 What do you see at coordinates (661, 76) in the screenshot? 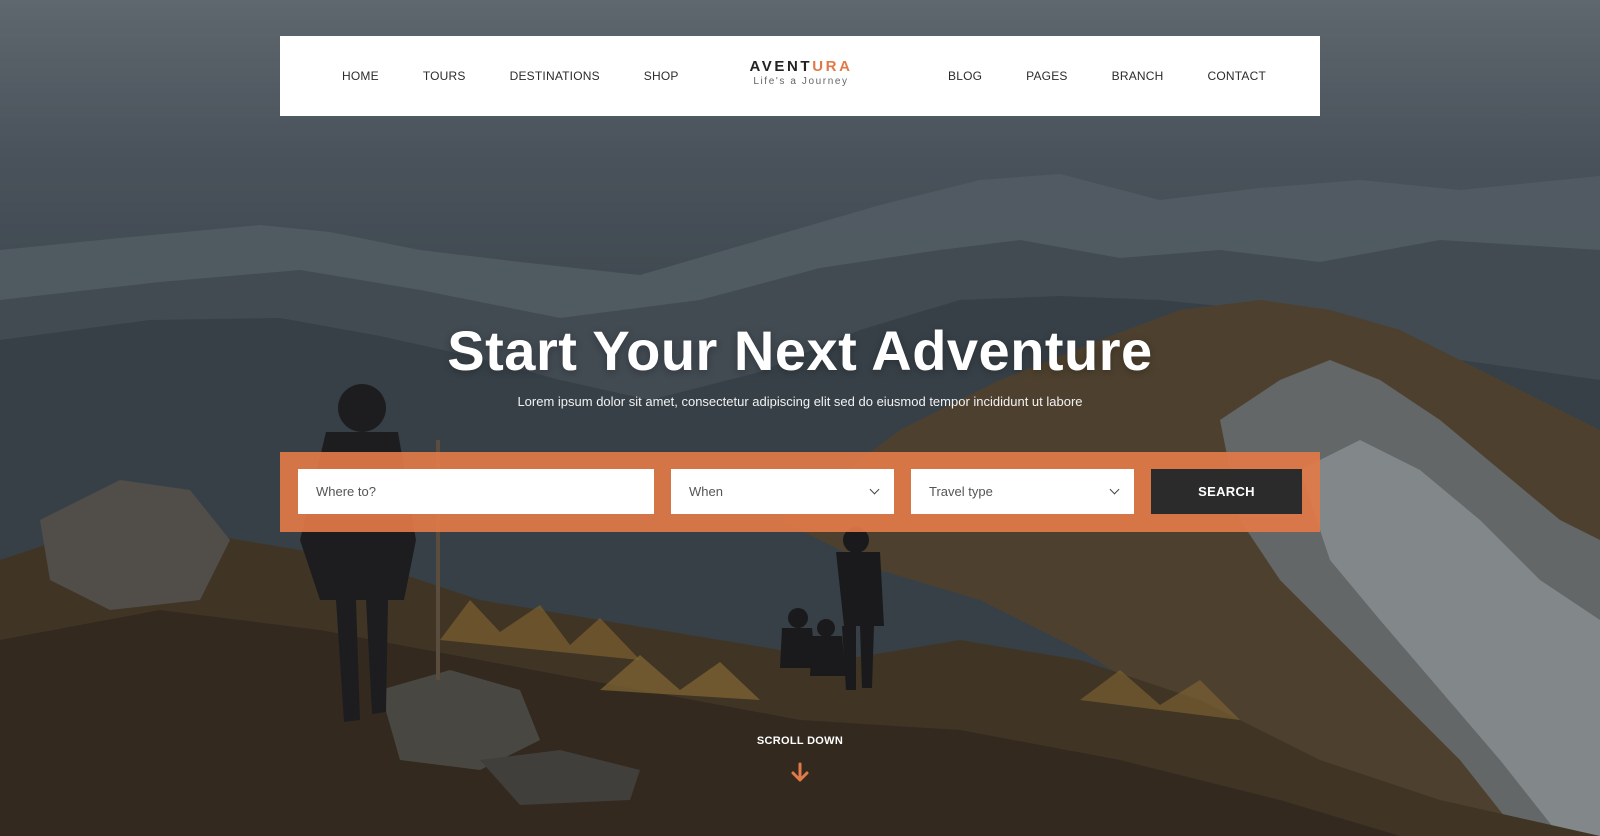
I see `nav-link-shop: SHOP` at bounding box center [661, 76].